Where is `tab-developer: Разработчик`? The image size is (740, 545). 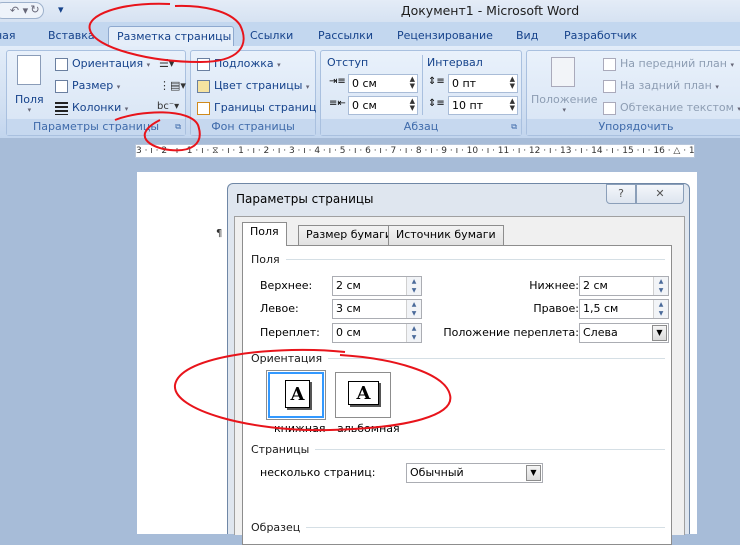 tab-developer: Разработчик is located at coordinates (600, 36).